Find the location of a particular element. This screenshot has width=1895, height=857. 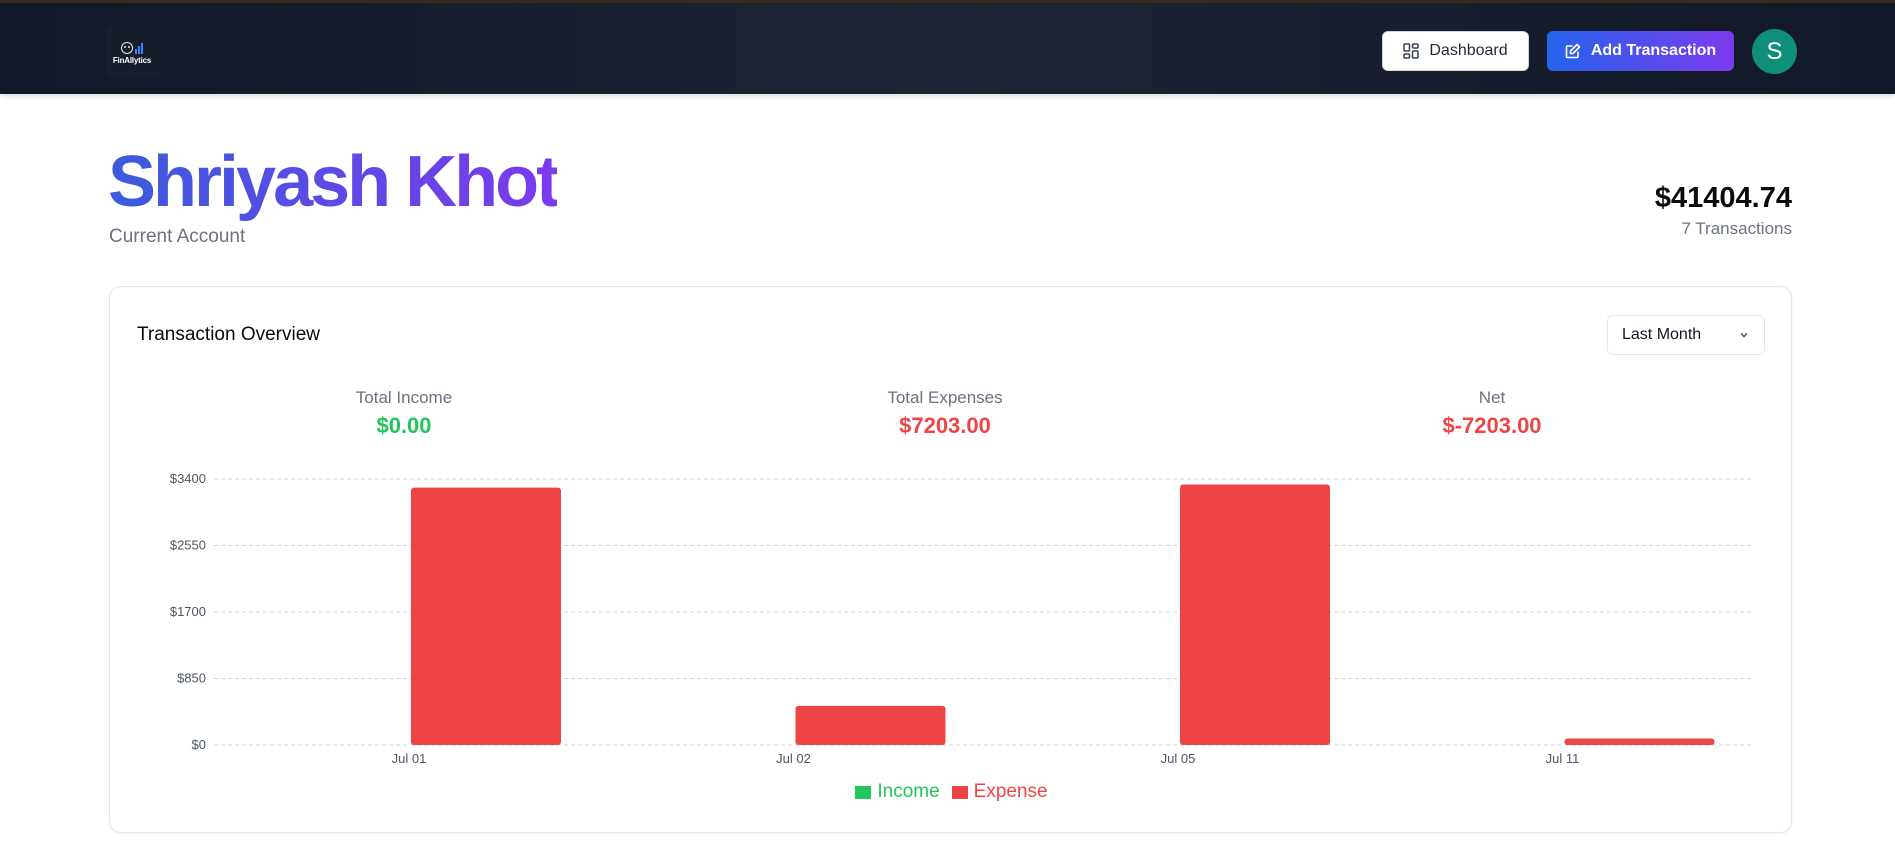

y-tick-label: $1700 is located at coordinates (188, 611).